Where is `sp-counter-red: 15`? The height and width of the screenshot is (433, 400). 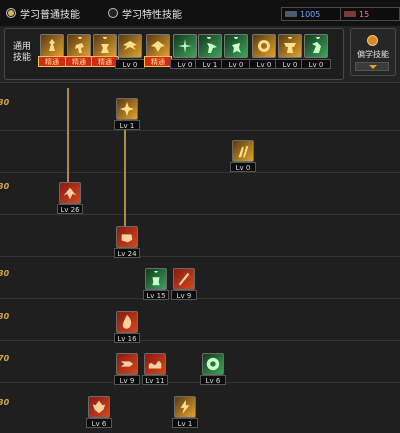 sp-counter-red: 15 is located at coordinates (370, 14).